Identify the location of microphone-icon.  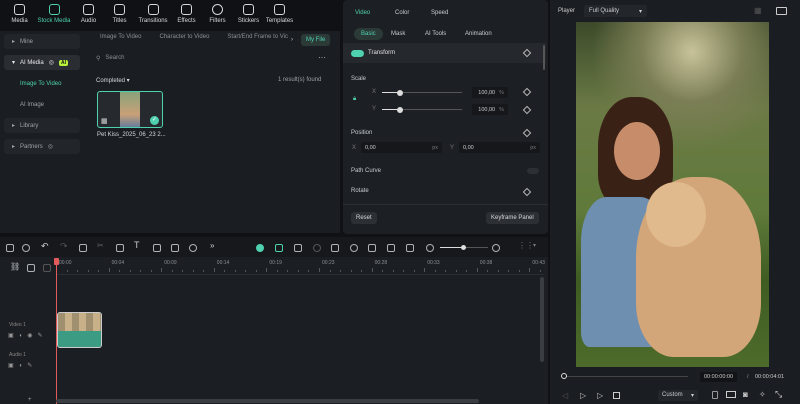
(354, 248).